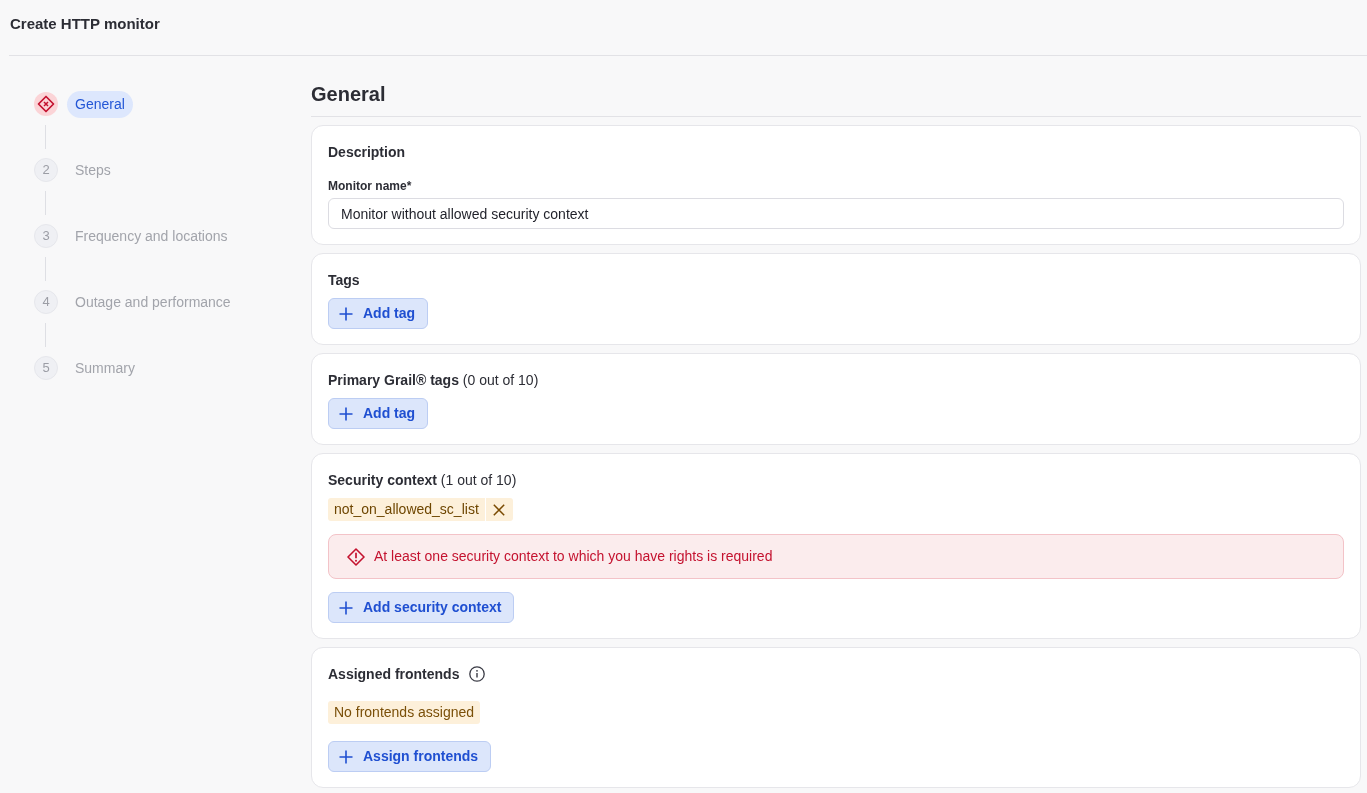 This screenshot has height=793, width=1367. What do you see at coordinates (406, 509) in the screenshot?
I see `chip-label: not_on_allowed_sc_list` at bounding box center [406, 509].